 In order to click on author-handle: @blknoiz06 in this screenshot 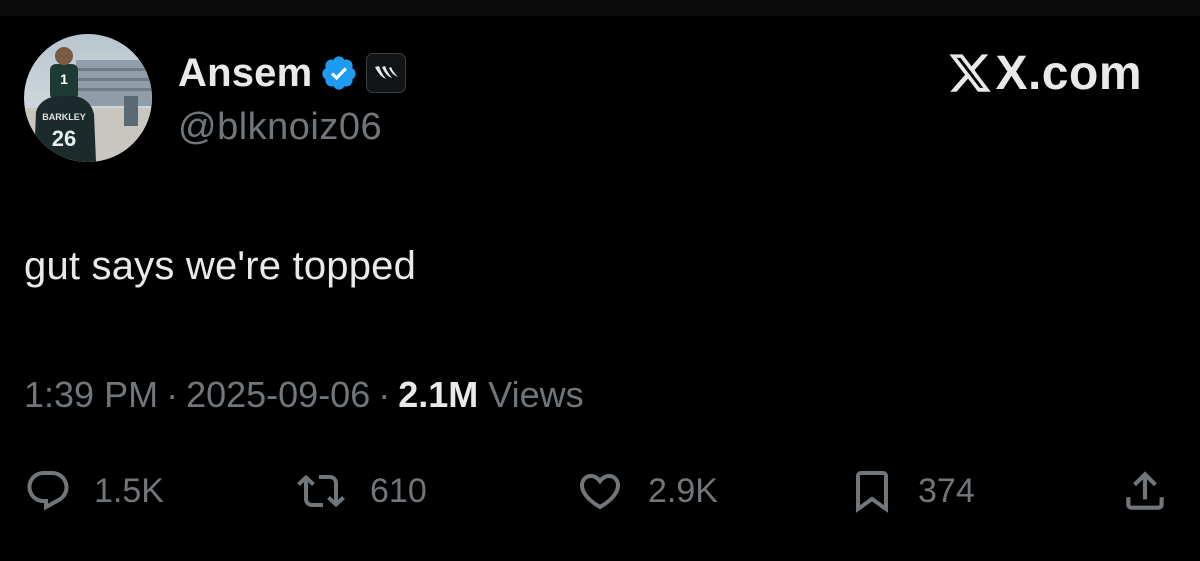, I will do `click(280, 127)`.